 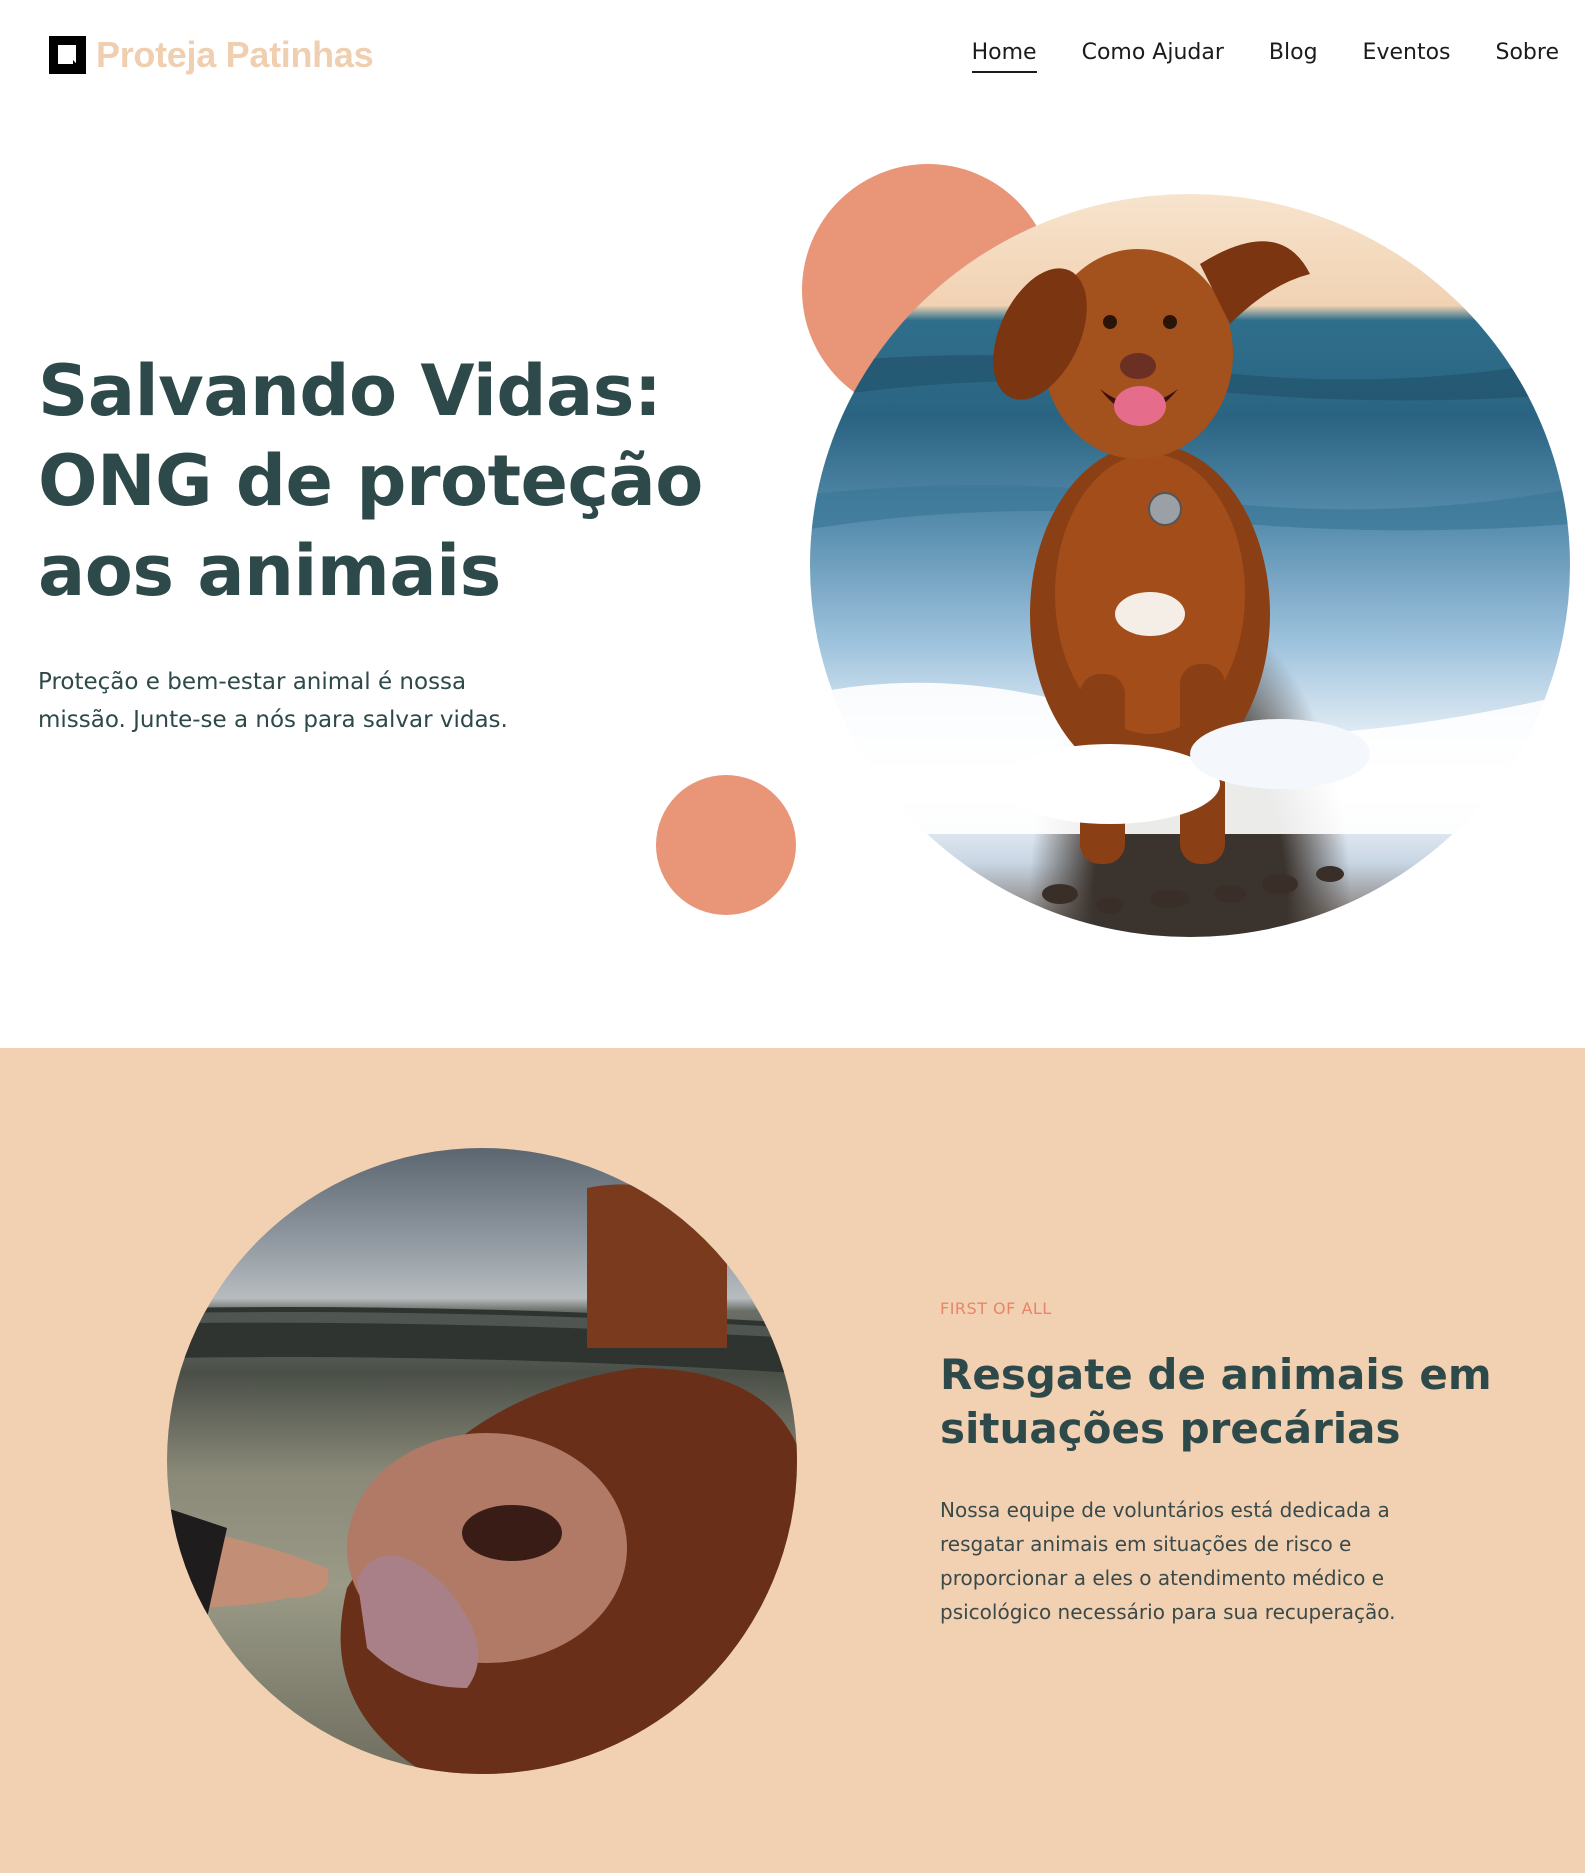 I want to click on decorative-circle-small, so click(x=726, y=845).